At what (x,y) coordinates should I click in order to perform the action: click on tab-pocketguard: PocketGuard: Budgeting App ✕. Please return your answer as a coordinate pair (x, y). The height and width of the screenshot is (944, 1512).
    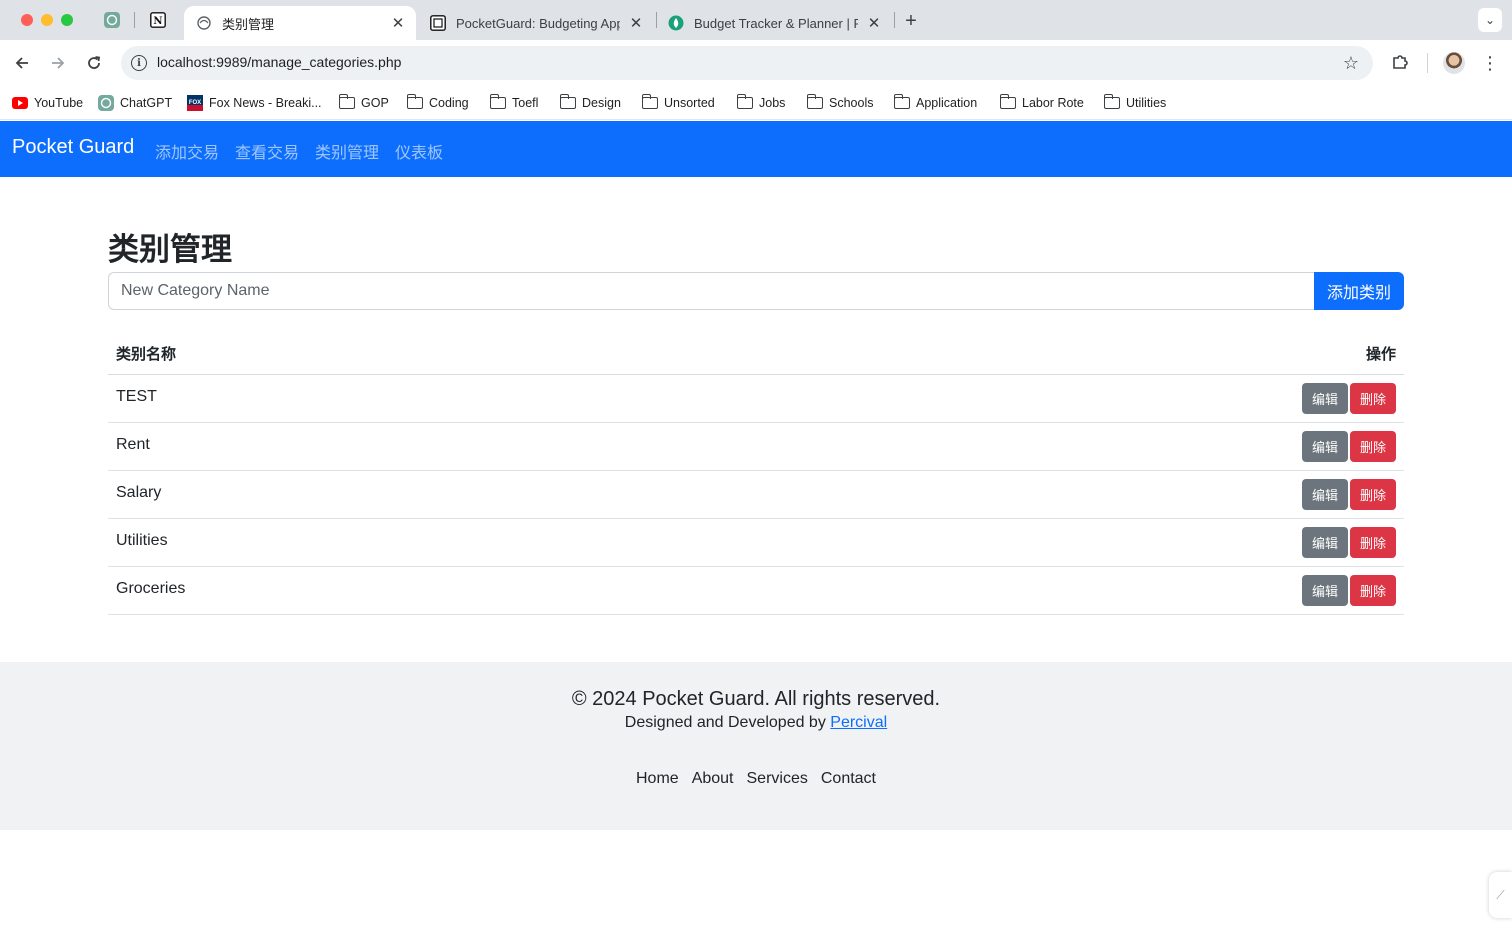
    Looking at the image, I should click on (536, 23).